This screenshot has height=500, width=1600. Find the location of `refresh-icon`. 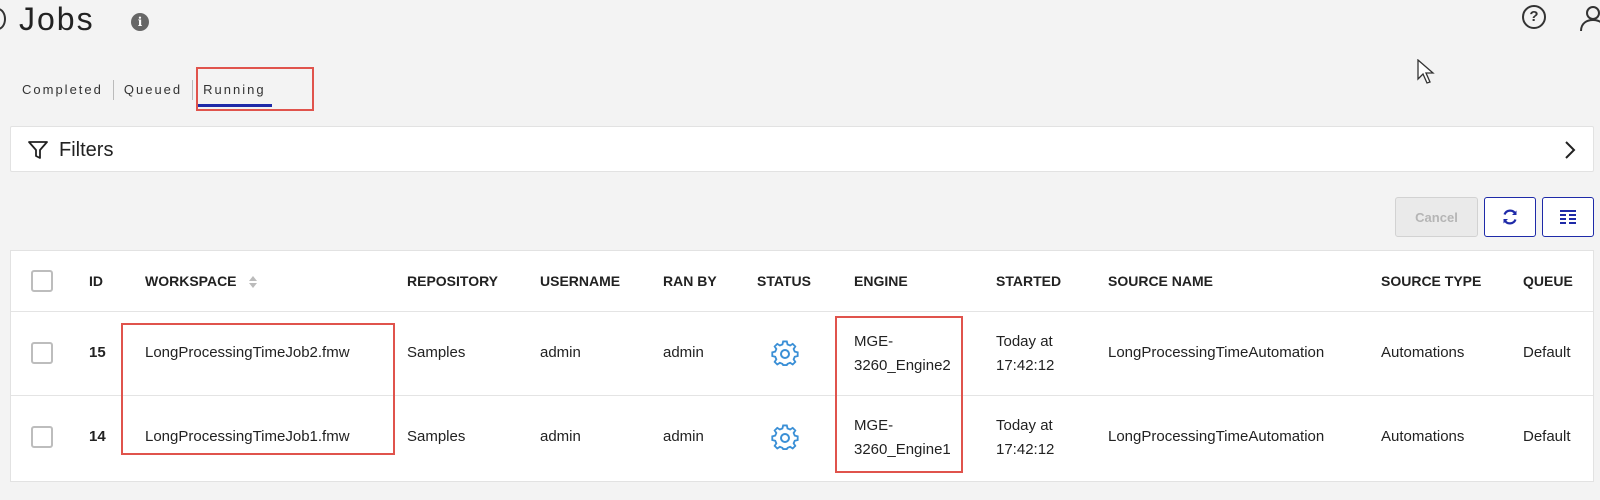

refresh-icon is located at coordinates (1510, 217).